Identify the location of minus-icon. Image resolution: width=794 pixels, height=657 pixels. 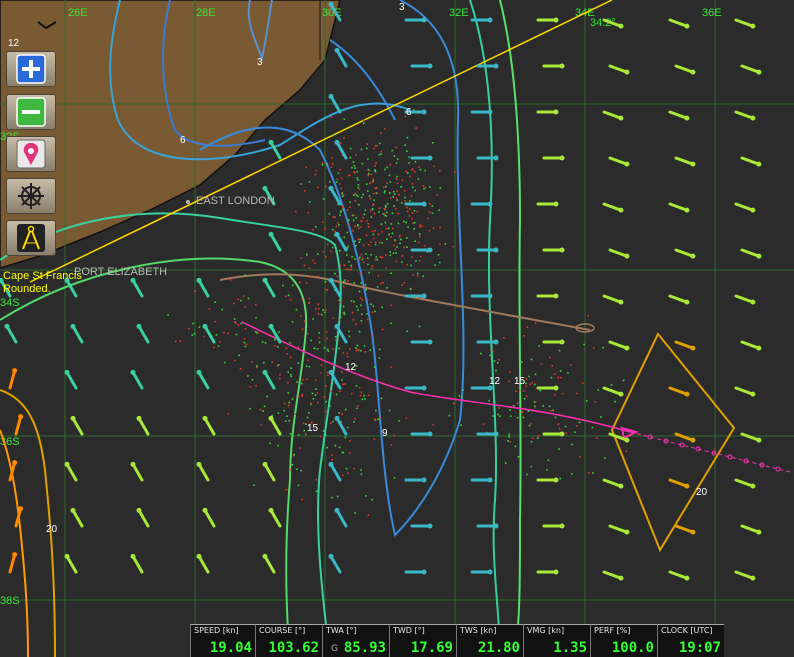
(31, 112).